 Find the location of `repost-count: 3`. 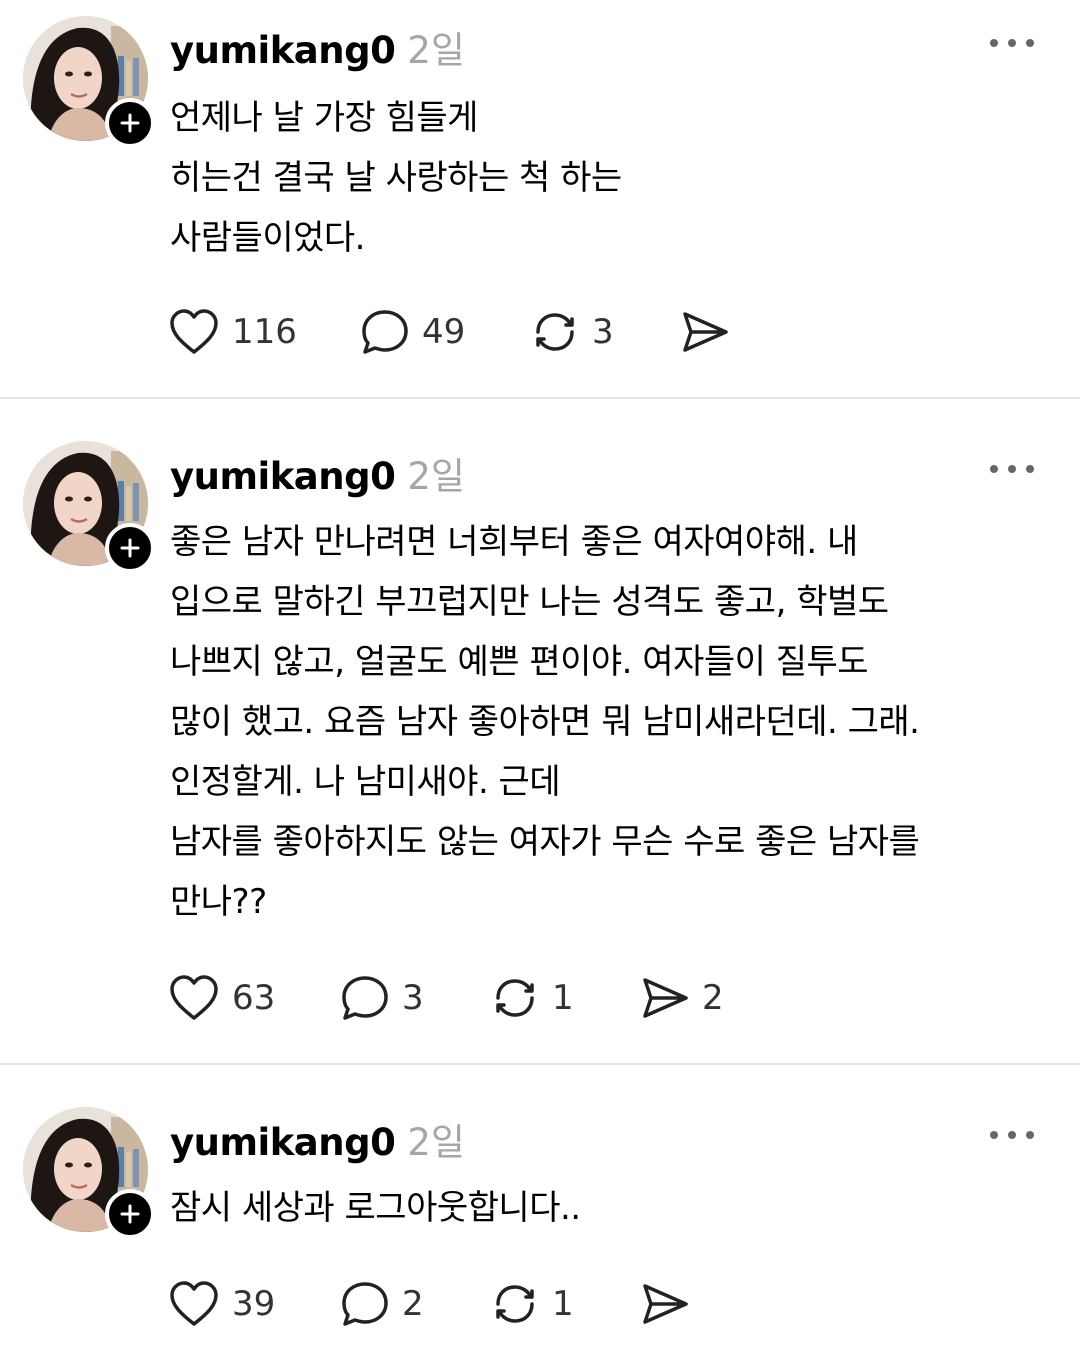

repost-count: 3 is located at coordinates (603, 332).